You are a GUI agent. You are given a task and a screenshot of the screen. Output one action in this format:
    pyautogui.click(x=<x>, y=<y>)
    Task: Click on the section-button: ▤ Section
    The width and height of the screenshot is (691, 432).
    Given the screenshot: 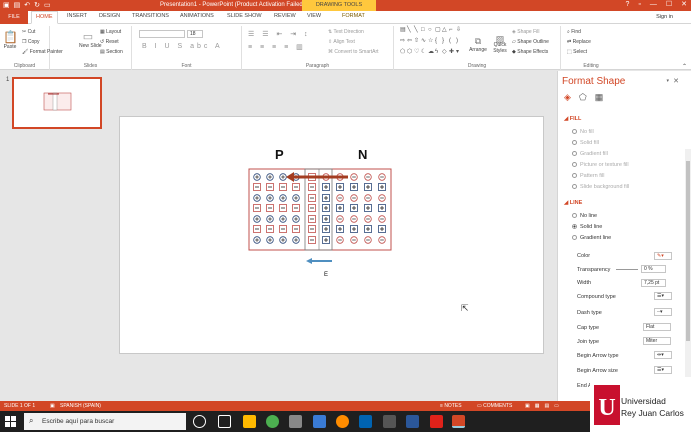 What is the action you would take?
    pyautogui.click(x=111, y=52)
    